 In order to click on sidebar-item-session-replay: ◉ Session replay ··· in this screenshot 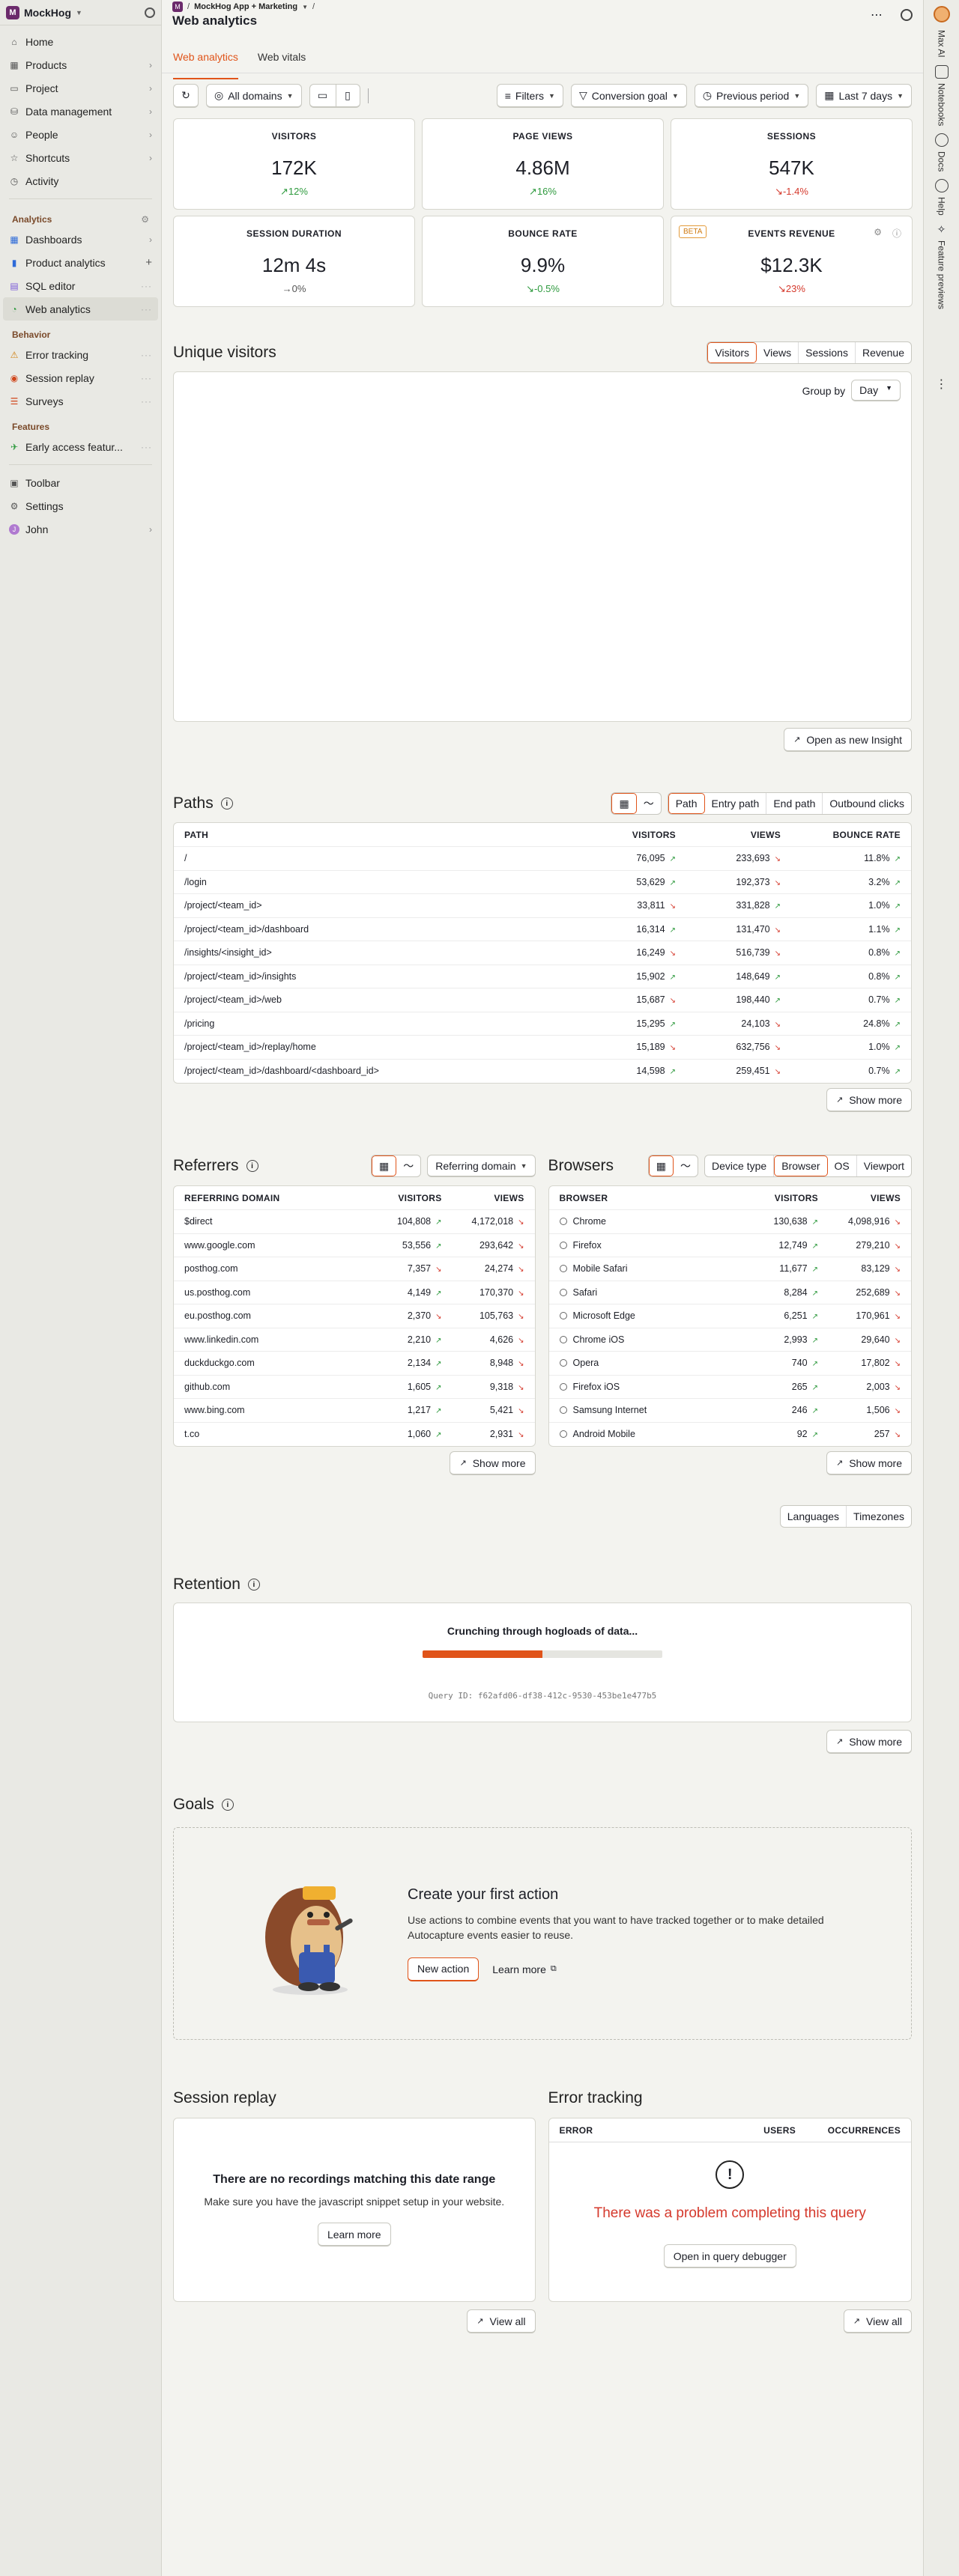, I will do `click(80, 377)`.